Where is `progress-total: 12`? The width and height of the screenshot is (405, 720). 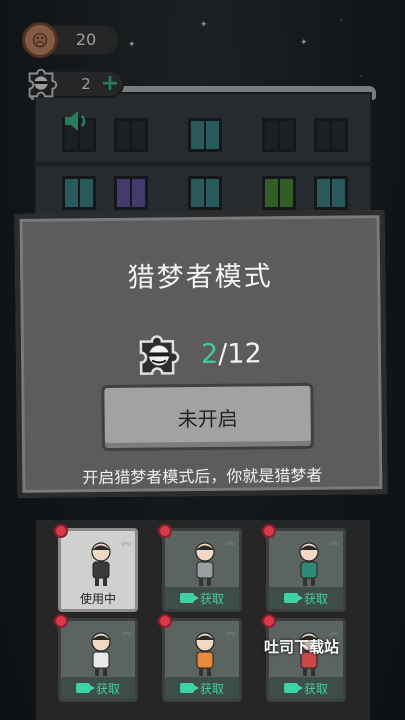 progress-total: 12 is located at coordinates (244, 354).